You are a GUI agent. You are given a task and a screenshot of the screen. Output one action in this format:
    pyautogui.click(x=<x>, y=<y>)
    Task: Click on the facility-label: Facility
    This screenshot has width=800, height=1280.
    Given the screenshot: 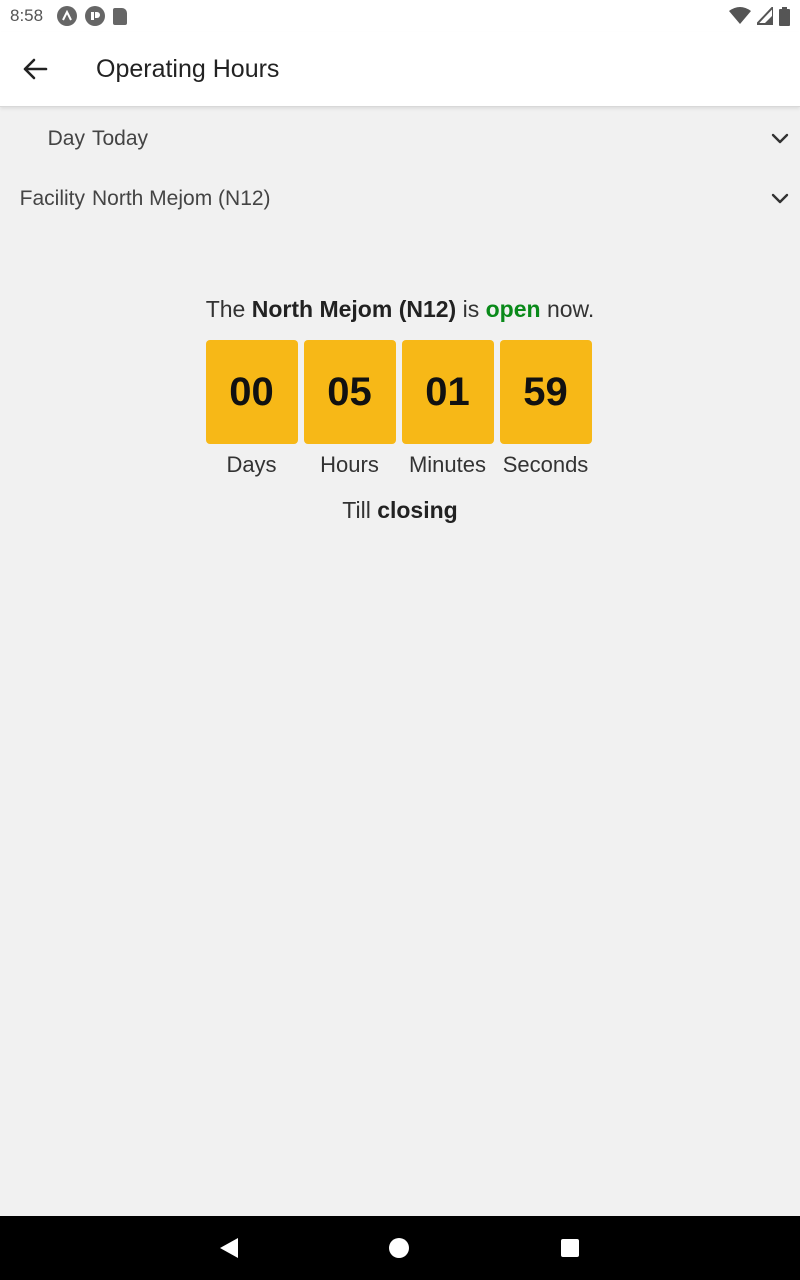 What is the action you would take?
    pyautogui.click(x=52, y=198)
    